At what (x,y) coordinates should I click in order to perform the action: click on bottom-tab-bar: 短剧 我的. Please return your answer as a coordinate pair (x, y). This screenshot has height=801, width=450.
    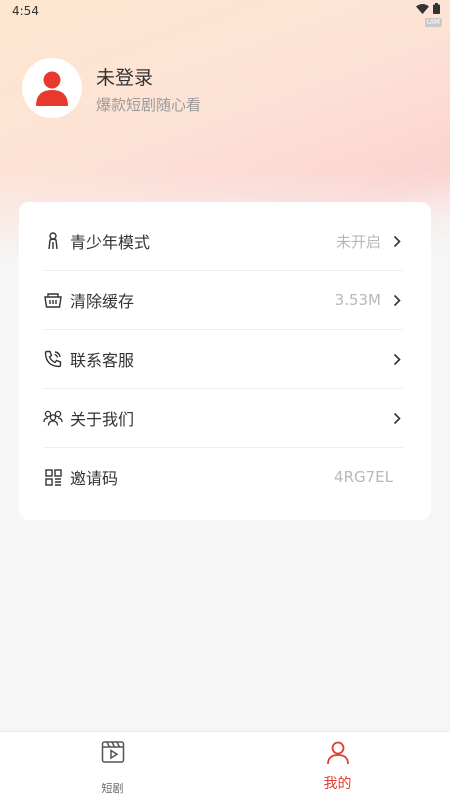
    Looking at the image, I should click on (225, 766).